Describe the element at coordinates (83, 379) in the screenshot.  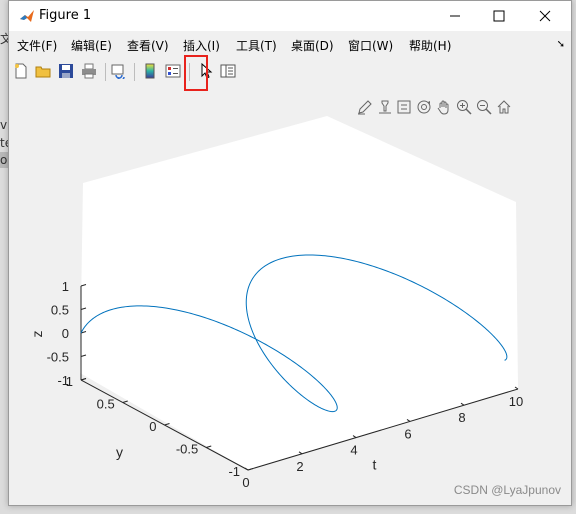
I see `z-tick` at that location.